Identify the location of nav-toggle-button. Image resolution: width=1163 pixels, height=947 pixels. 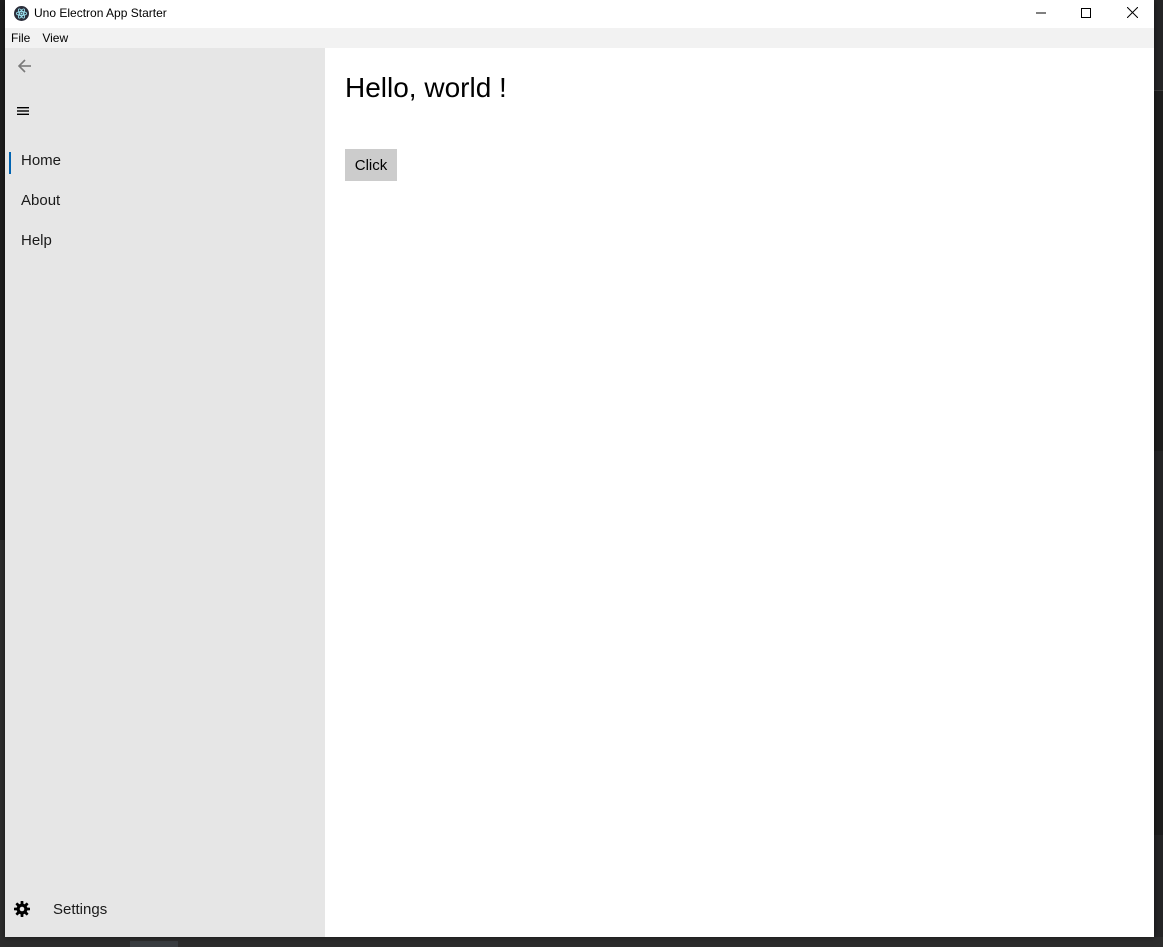
(23, 112).